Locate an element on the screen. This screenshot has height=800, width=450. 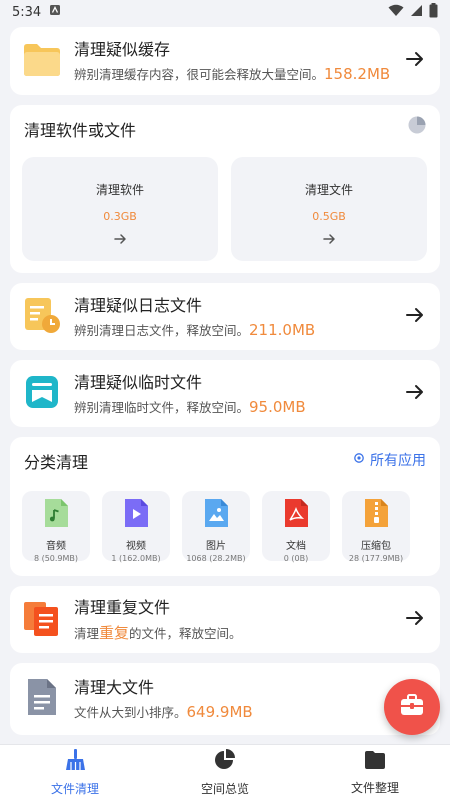
large-card-title: 清理大文件 is located at coordinates (114, 687).